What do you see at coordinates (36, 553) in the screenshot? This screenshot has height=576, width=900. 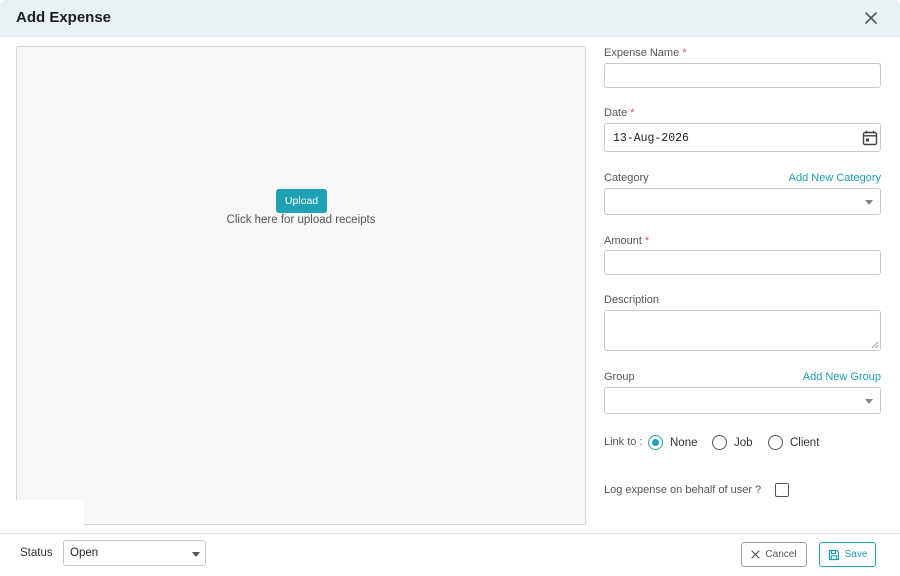 I see `status-label: Status` at bounding box center [36, 553].